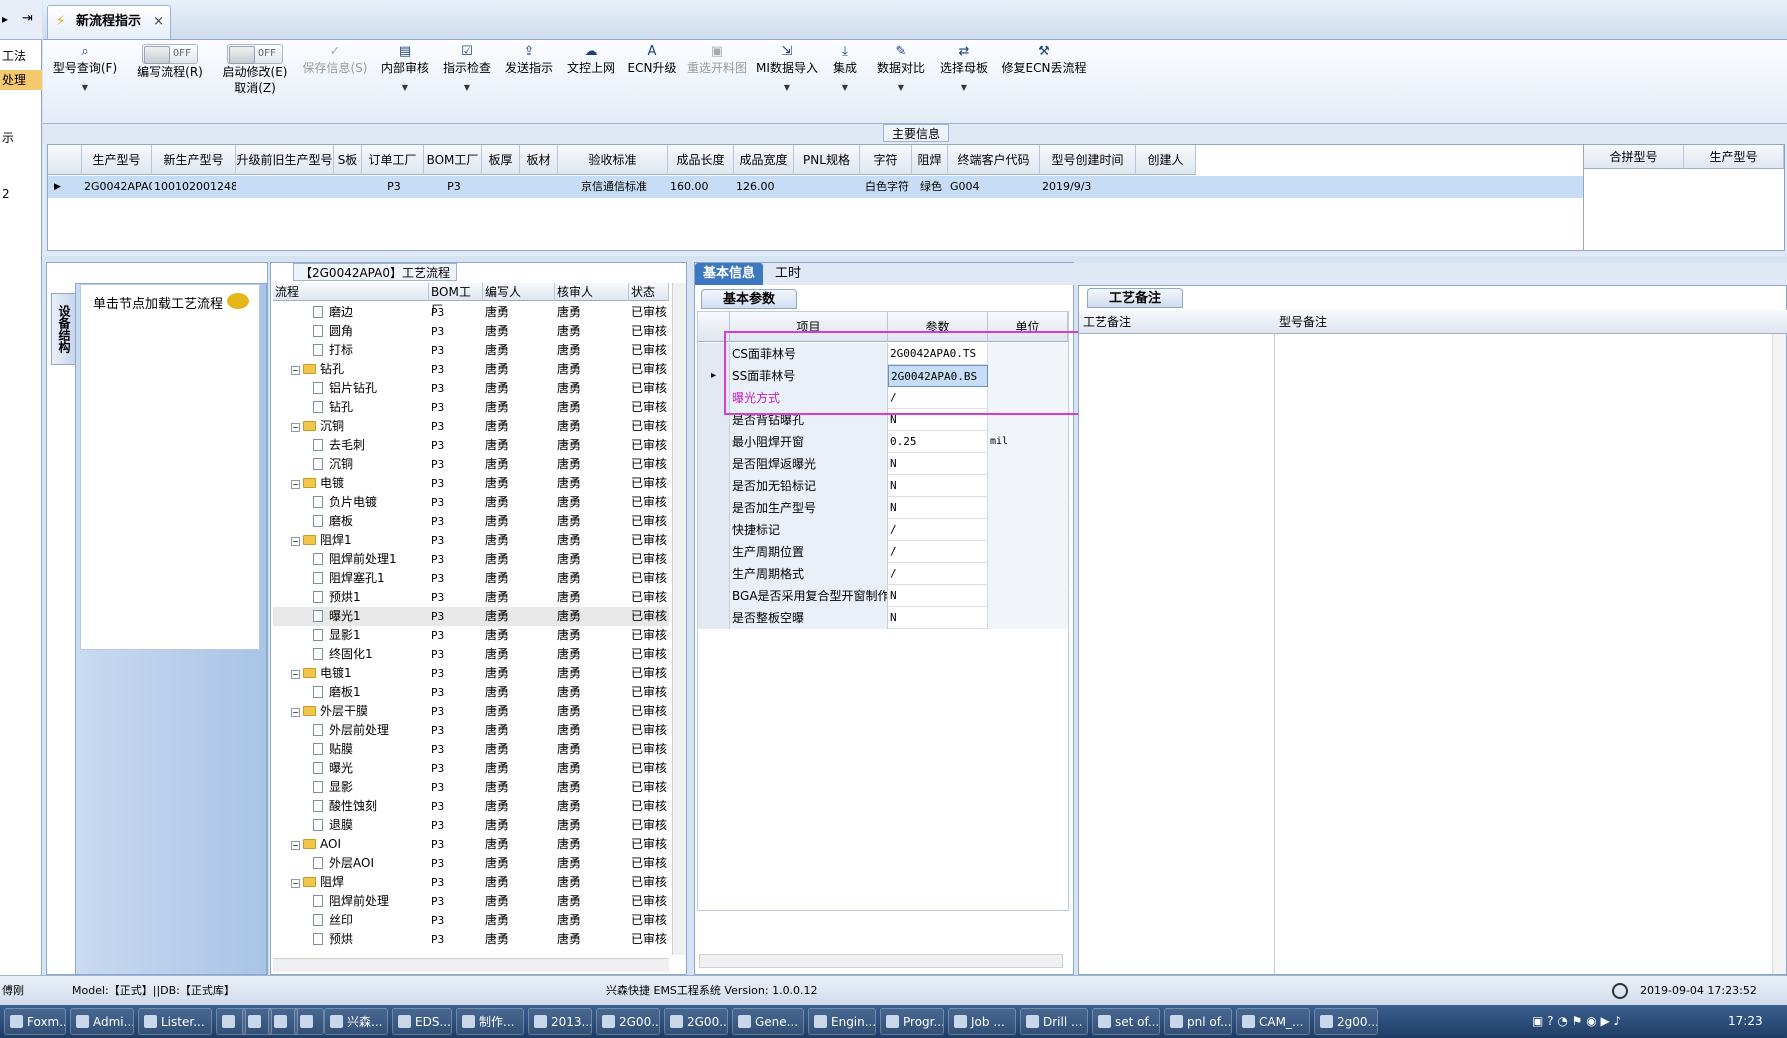  I want to click on tree-leaf-node: 负片电镀 P3 唐勇 唐勇 已审核, so click(471, 502).